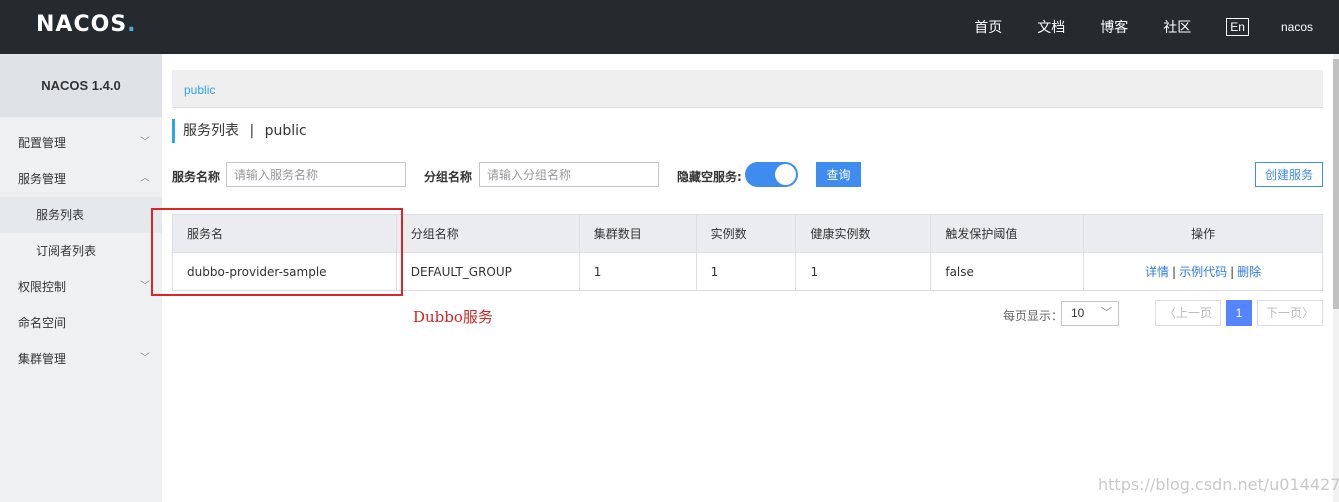 Image resolution: width=1339 pixels, height=502 pixels. I want to click on nav-community: 社区, so click(1177, 27).